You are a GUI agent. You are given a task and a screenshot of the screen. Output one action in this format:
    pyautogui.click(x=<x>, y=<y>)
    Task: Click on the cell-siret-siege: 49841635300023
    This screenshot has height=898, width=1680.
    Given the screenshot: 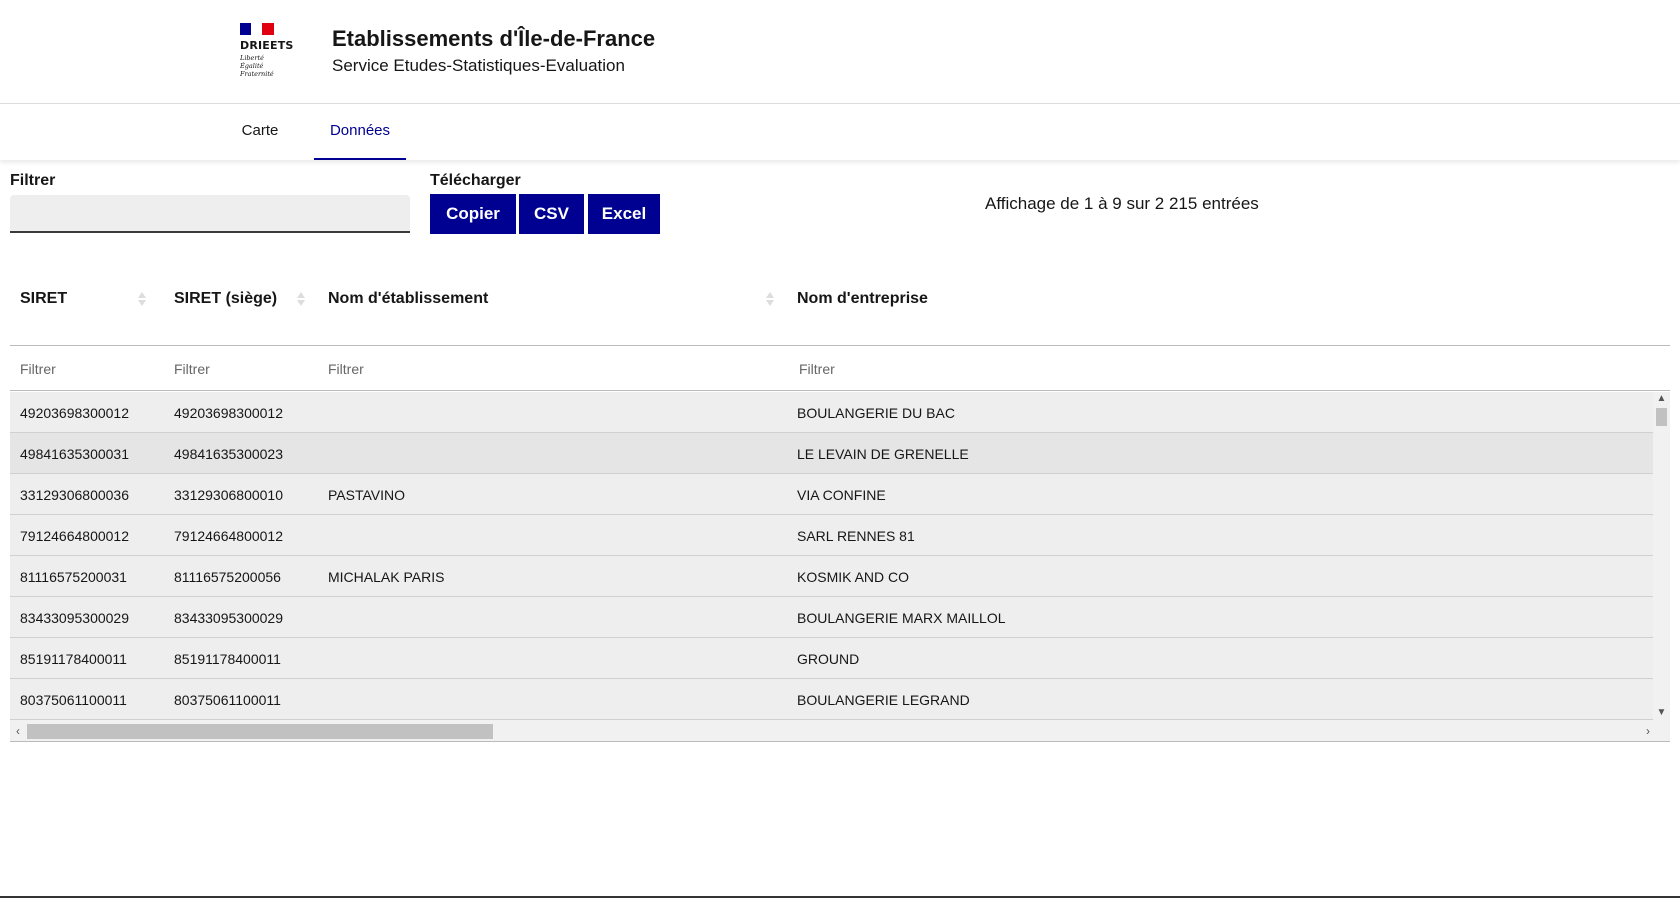 What is the action you would take?
    pyautogui.click(x=229, y=454)
    